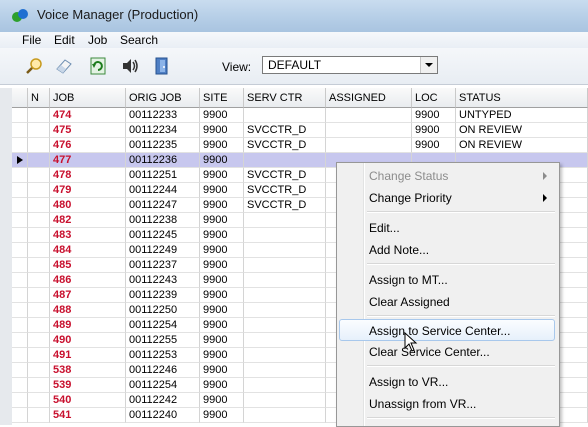  What do you see at coordinates (88, 385) in the screenshot?
I see `cell-job: 539` at bounding box center [88, 385].